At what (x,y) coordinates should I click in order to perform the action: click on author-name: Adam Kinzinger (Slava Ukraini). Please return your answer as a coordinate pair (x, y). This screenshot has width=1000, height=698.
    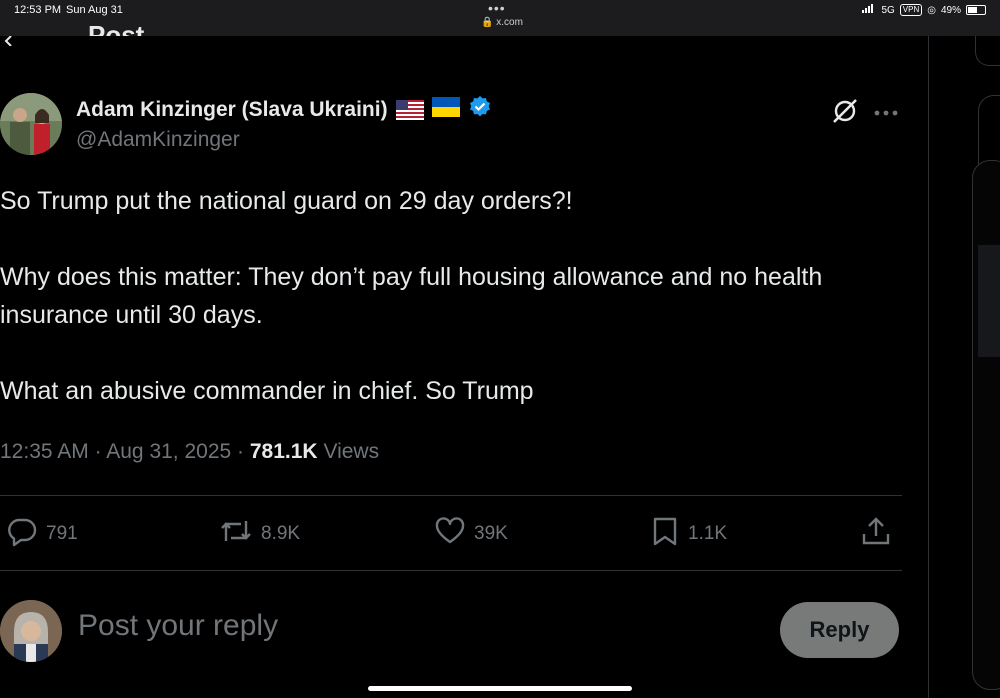
    Looking at the image, I should click on (284, 110).